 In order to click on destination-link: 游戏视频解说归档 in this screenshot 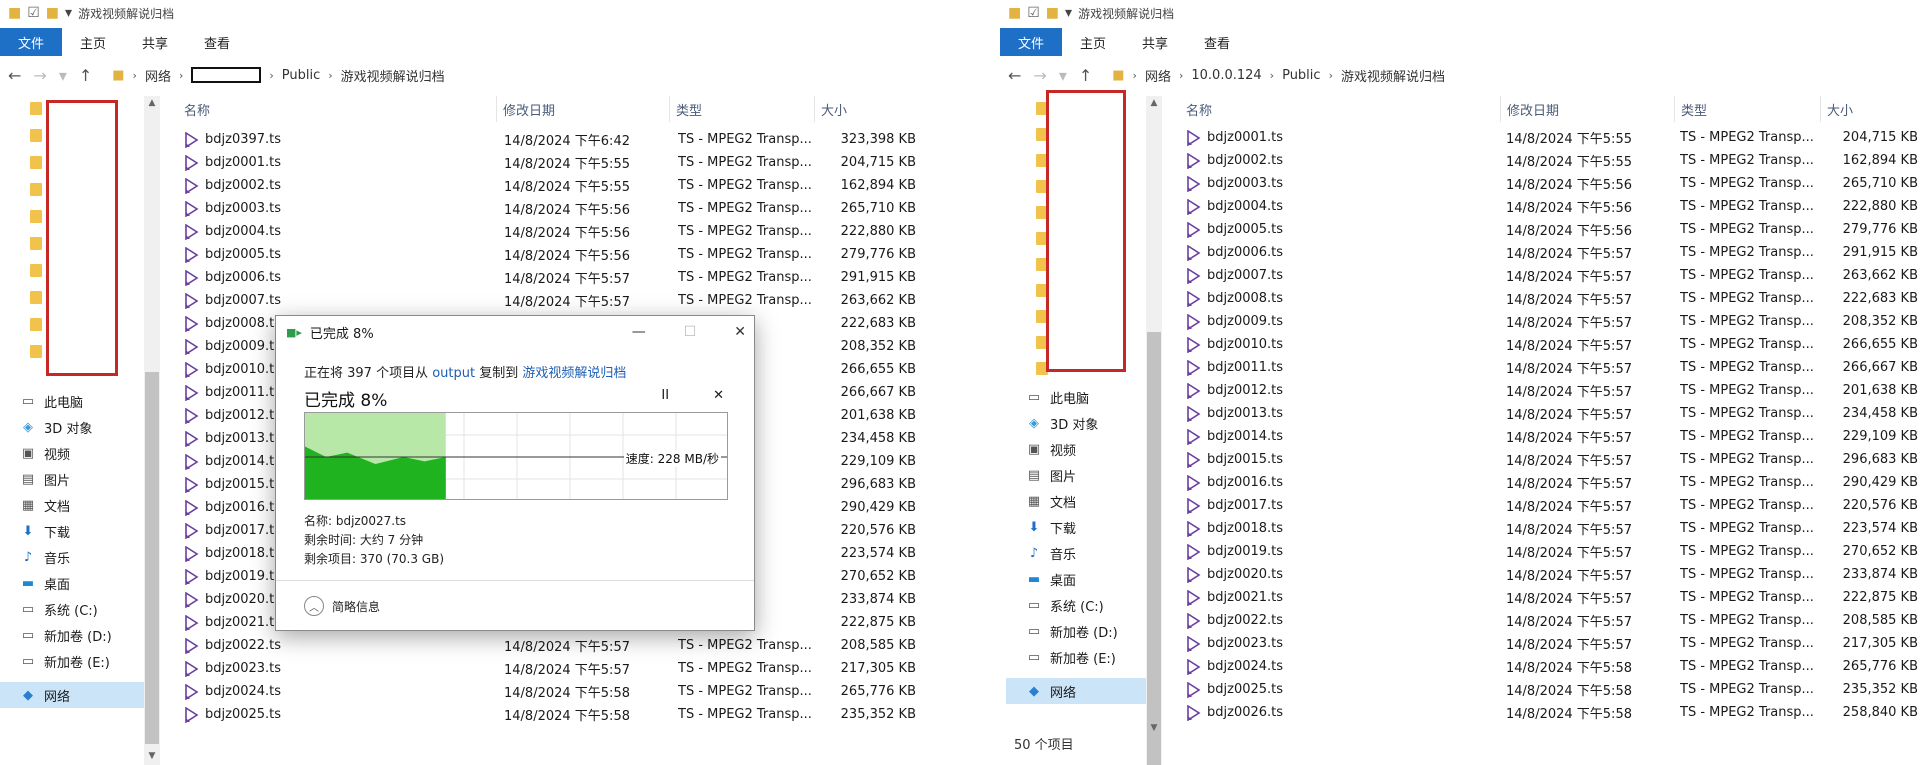, I will do `click(574, 373)`.